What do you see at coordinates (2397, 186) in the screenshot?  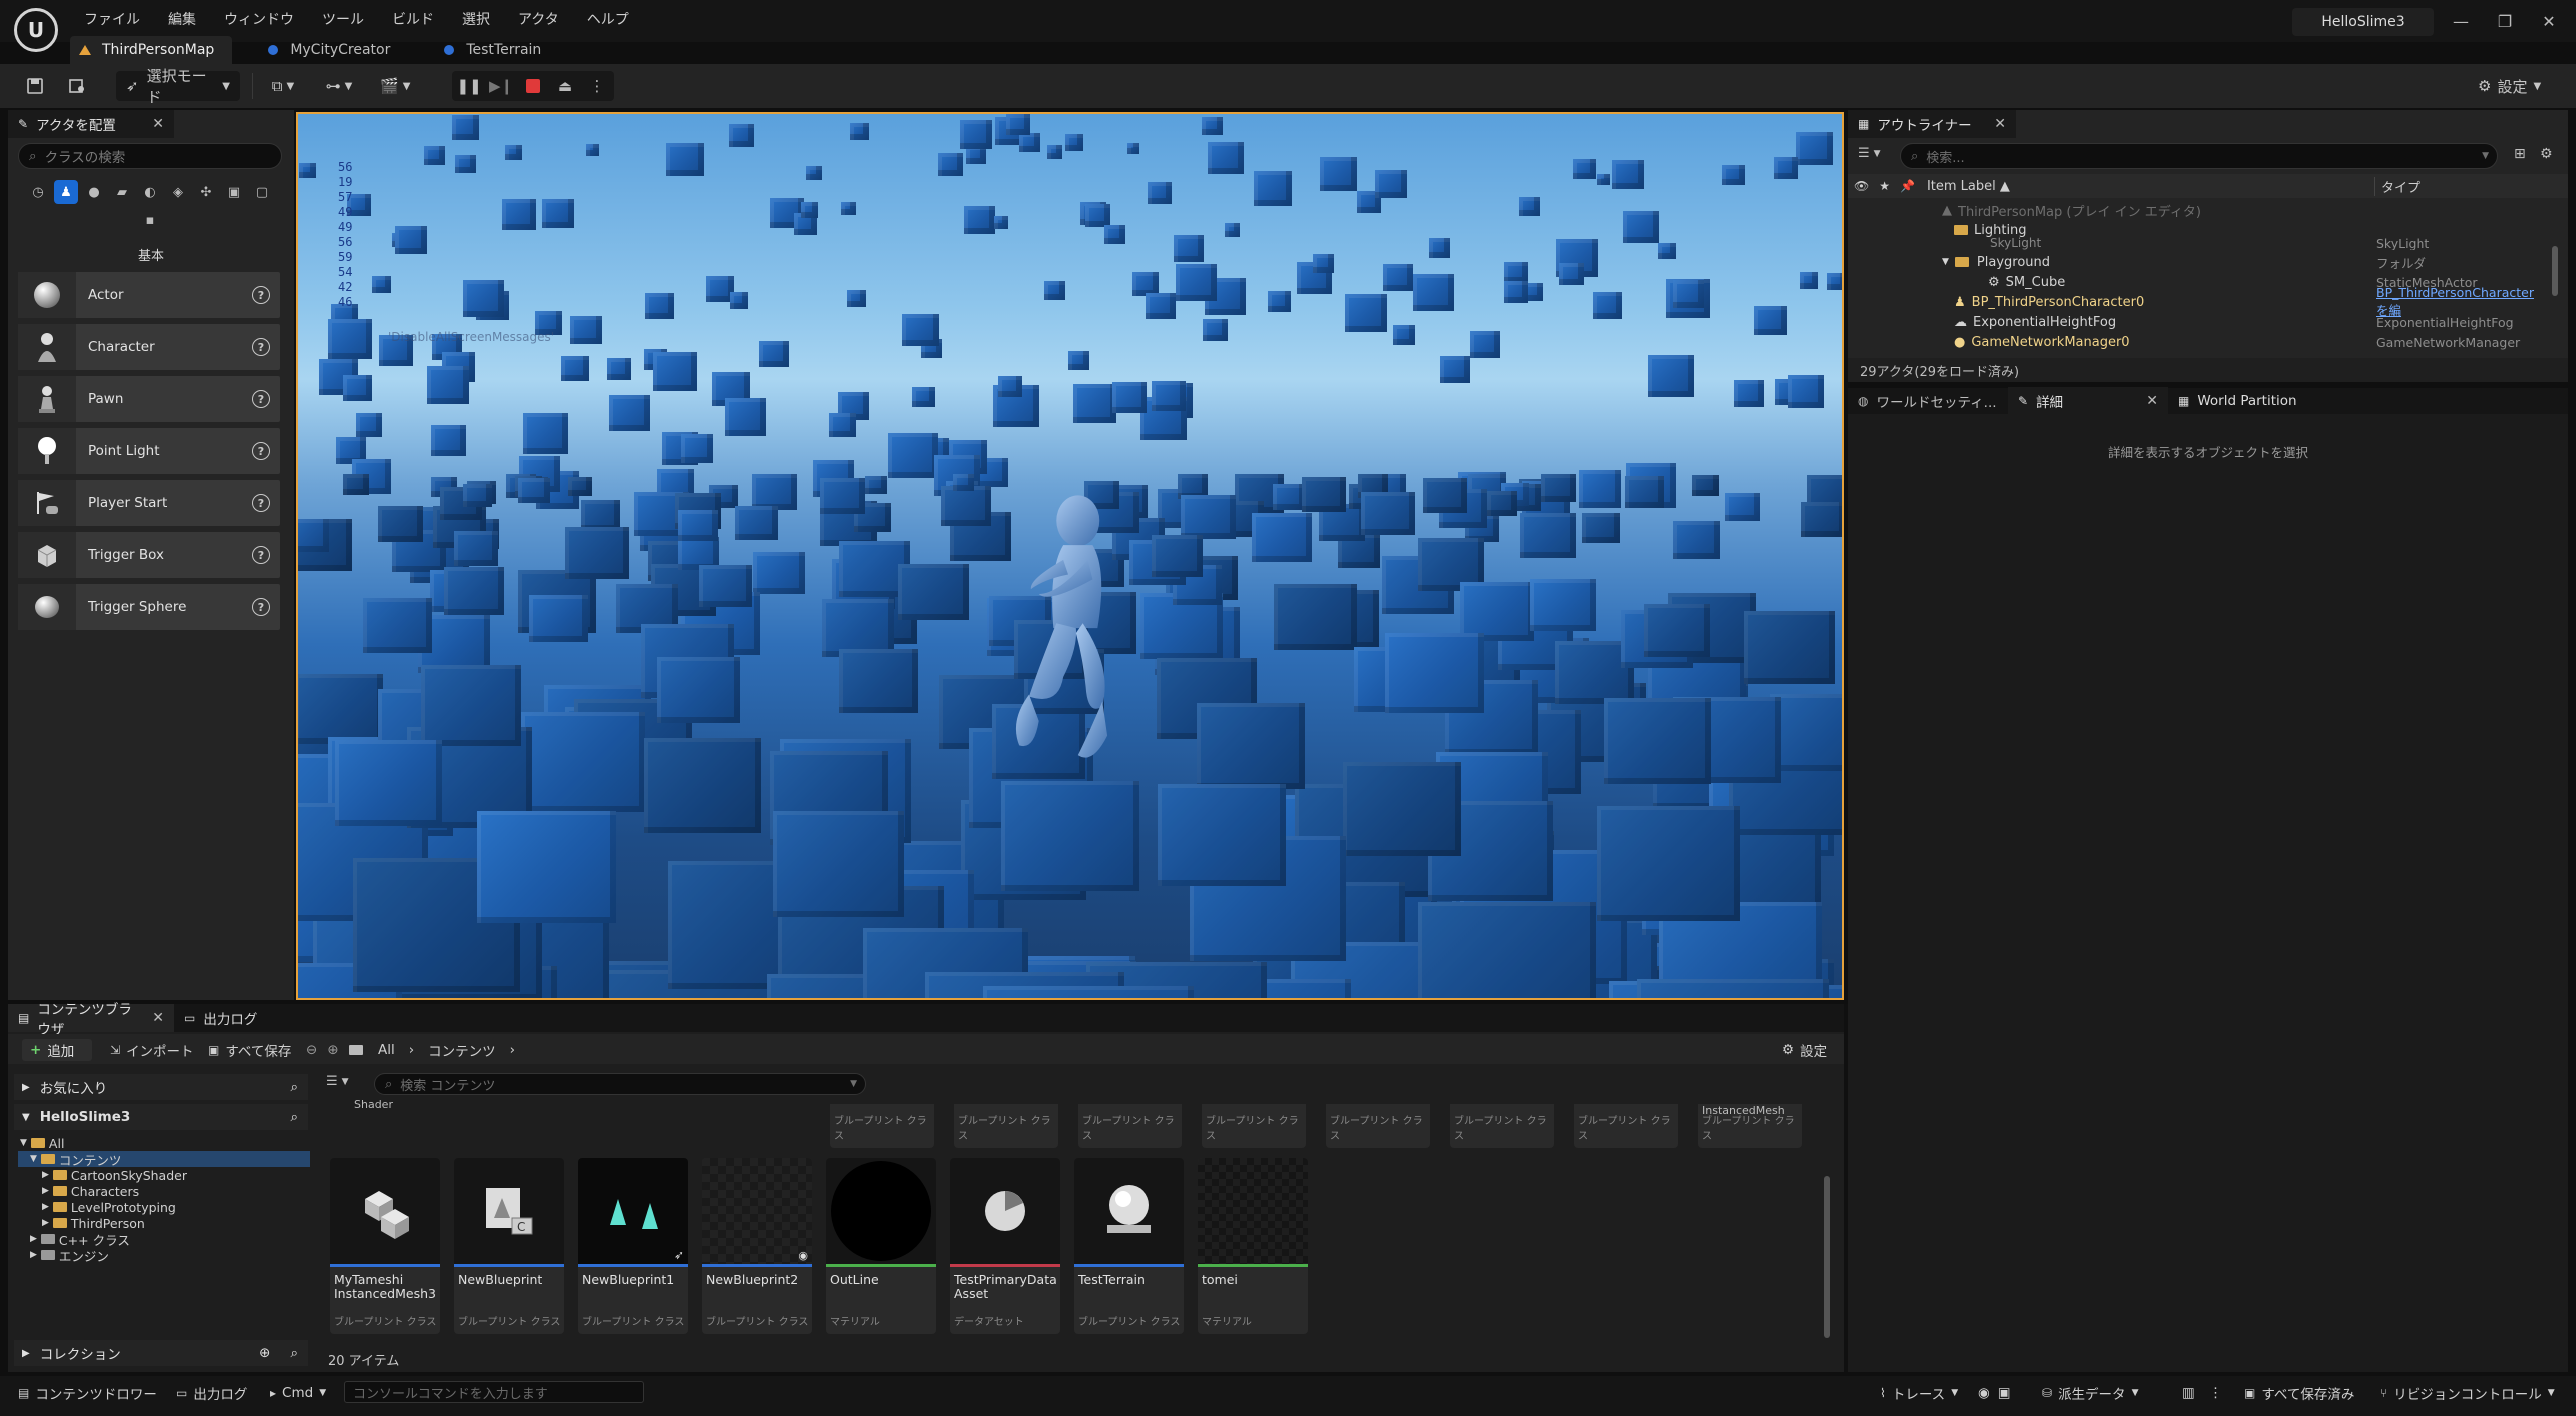 I see `column-type: タイプ` at bounding box center [2397, 186].